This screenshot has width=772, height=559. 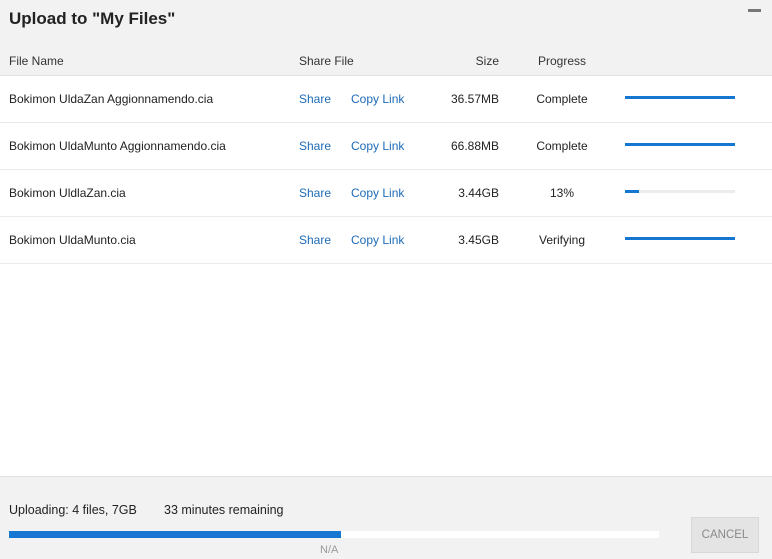 What do you see at coordinates (474, 146) in the screenshot?
I see `file-size: 66.88MB` at bounding box center [474, 146].